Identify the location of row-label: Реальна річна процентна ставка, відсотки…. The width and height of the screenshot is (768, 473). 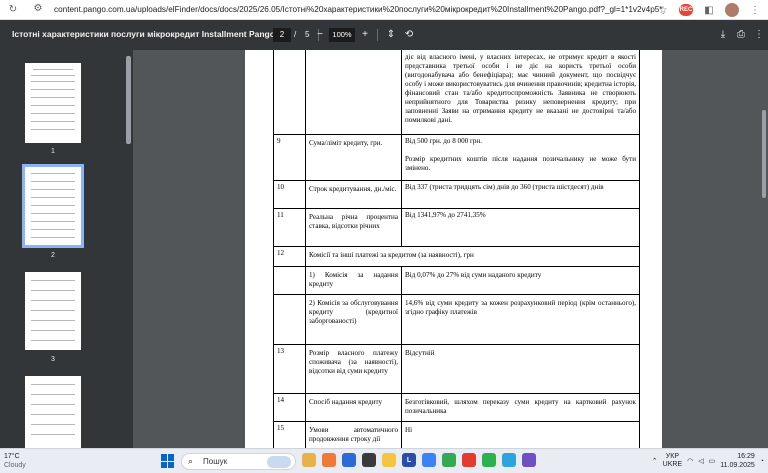
(353, 227).